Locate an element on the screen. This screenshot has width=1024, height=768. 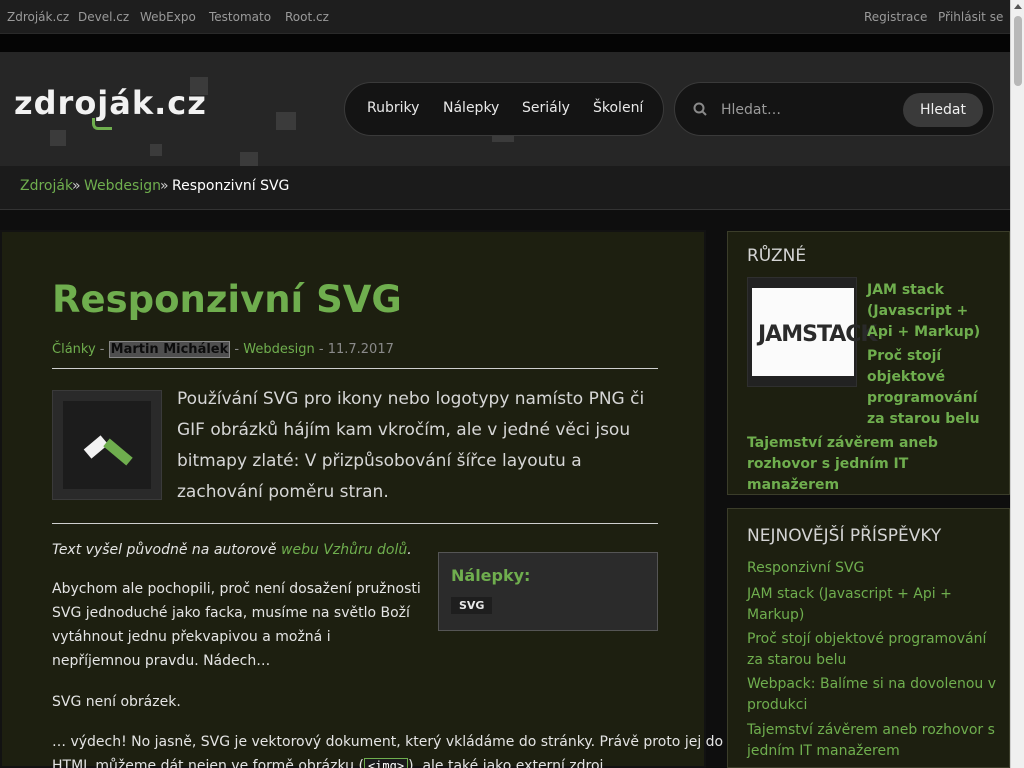
search-form: Hledat is located at coordinates (834, 109).